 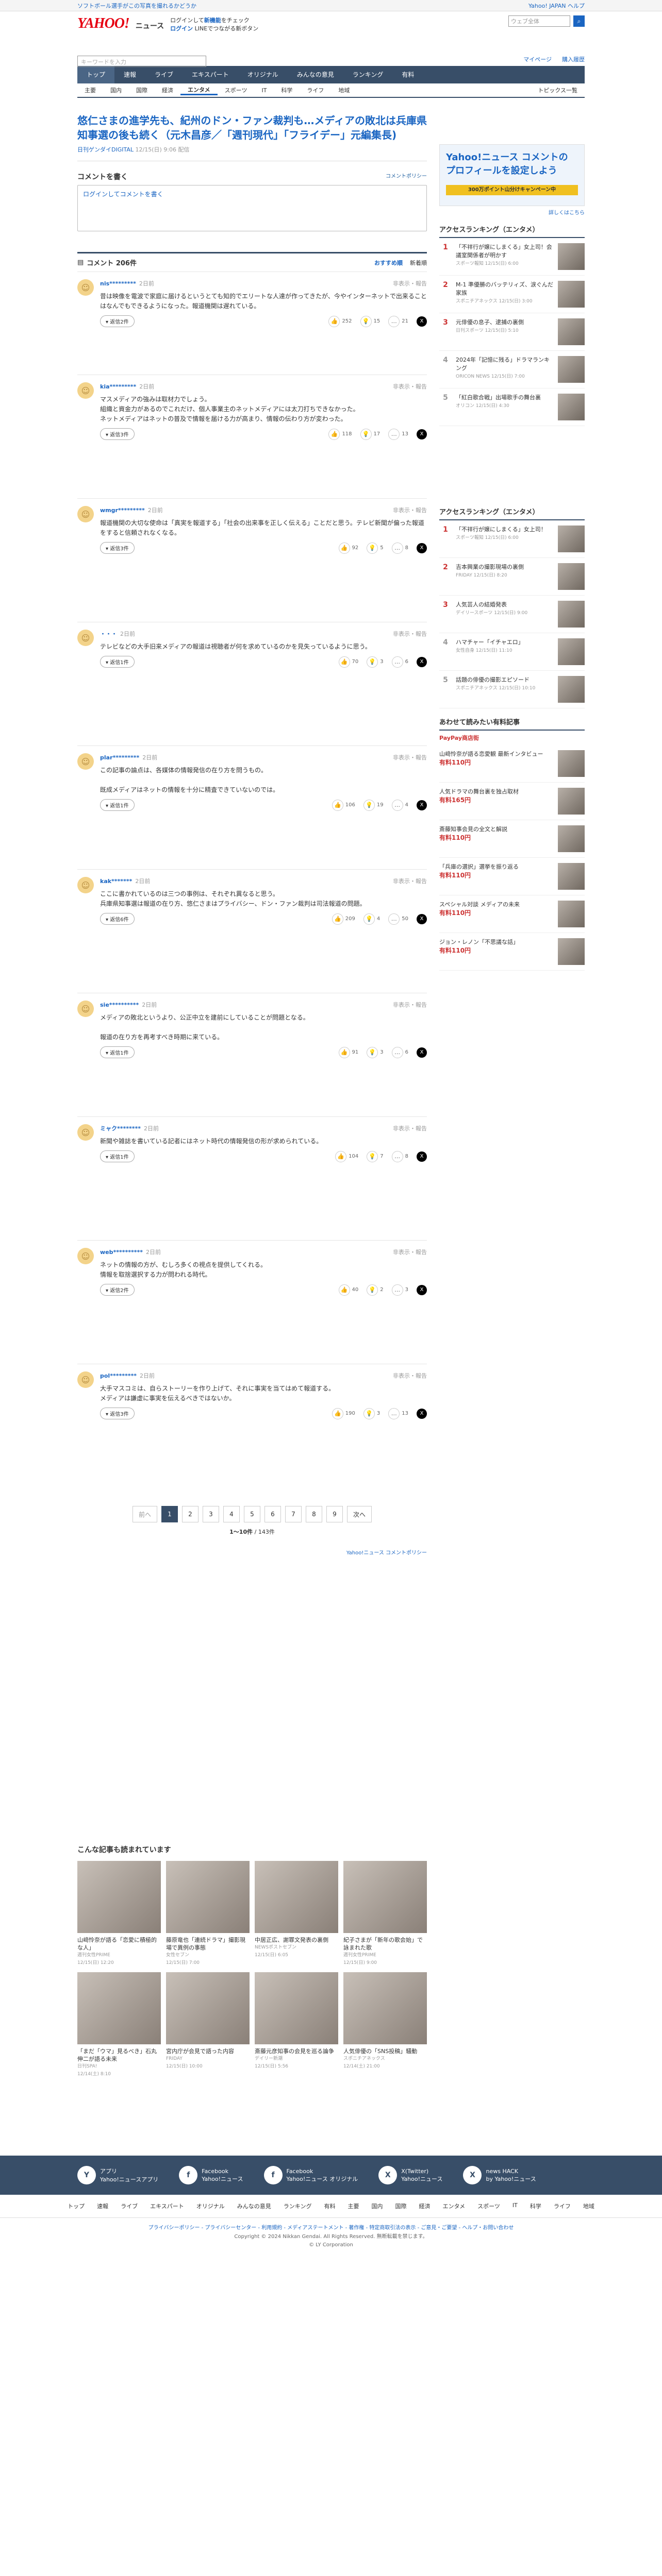 I want to click on recommend-item: 人気俳優の「SNS投稿」騒動 スポニチアネックス 12/14(土) 21:00, so click(x=385, y=2025).